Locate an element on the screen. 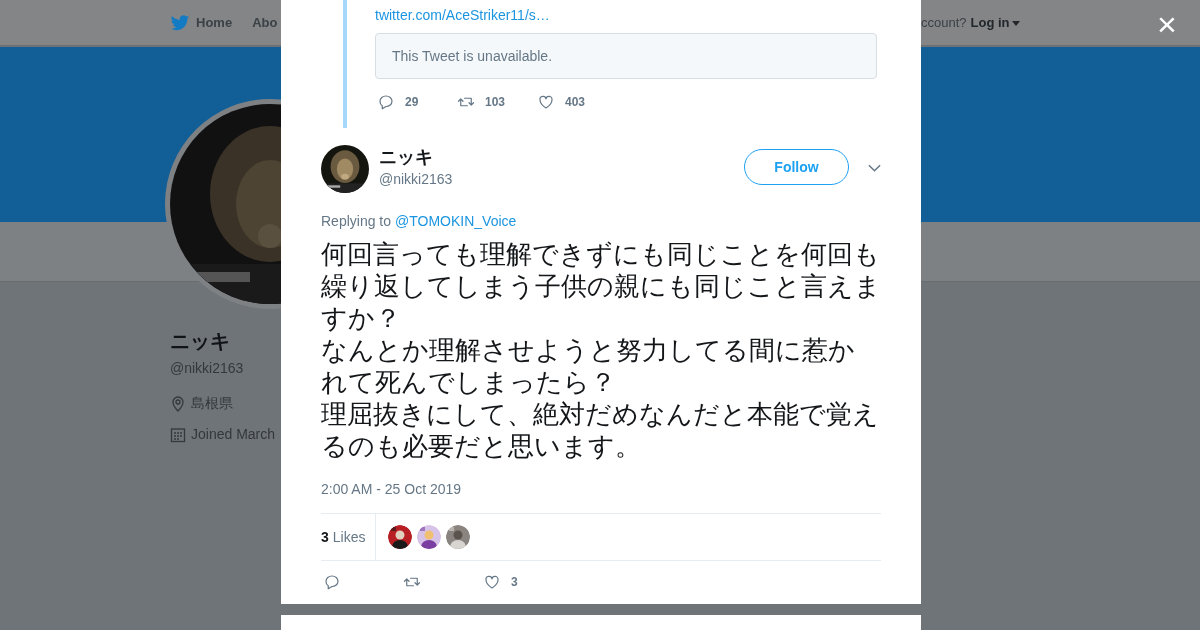  unavailable-notice: This Tweet is unavailable. is located at coordinates (626, 56).